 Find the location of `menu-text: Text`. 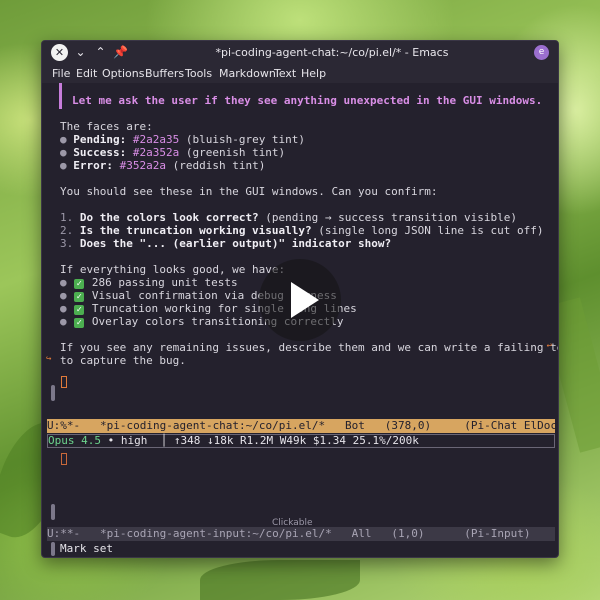

menu-text: Text is located at coordinates (285, 73).